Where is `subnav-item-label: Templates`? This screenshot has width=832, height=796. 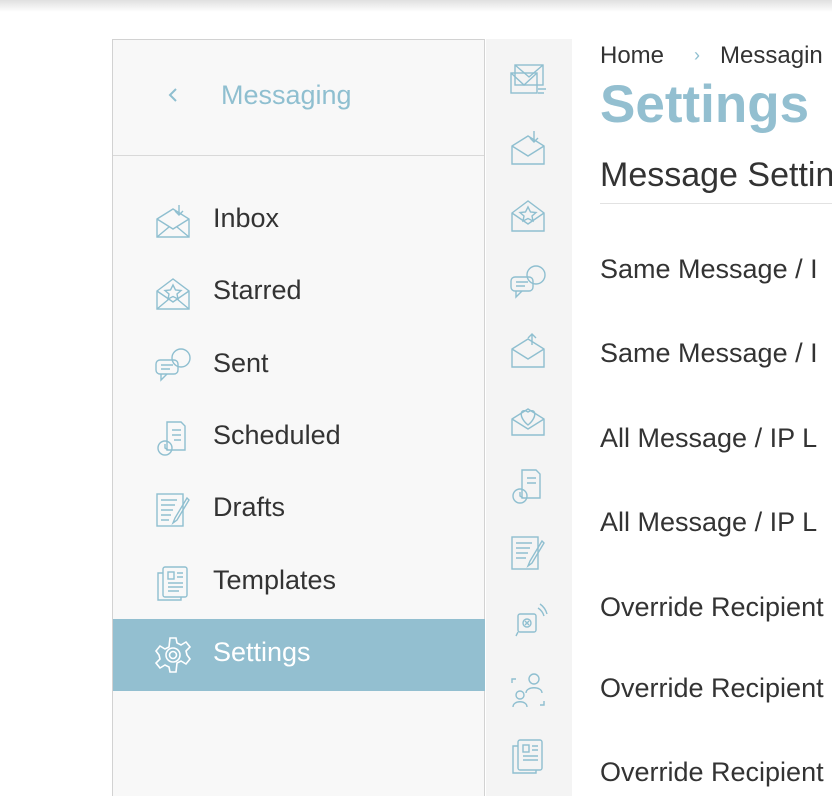
subnav-item-label: Templates is located at coordinates (275, 580).